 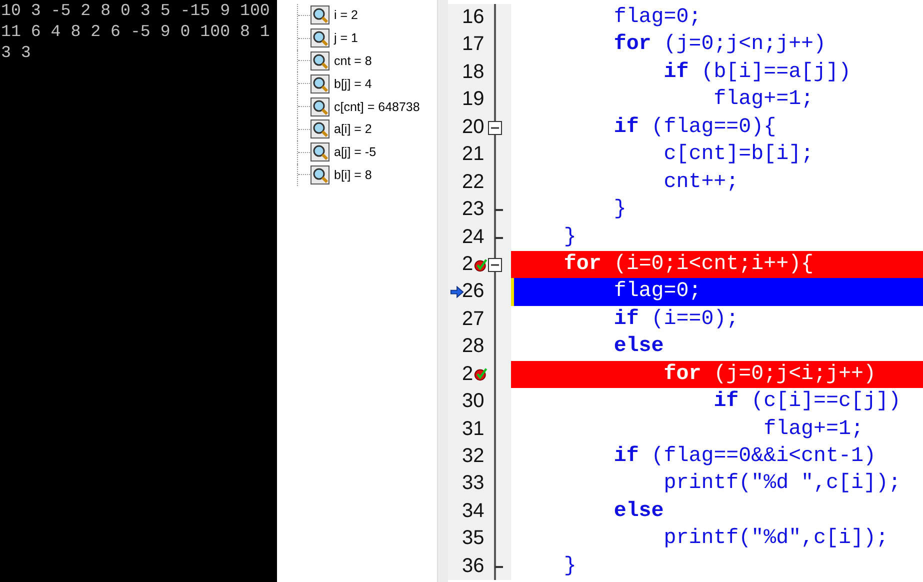 What do you see at coordinates (473, 237) in the screenshot?
I see `line-number: 24` at bounding box center [473, 237].